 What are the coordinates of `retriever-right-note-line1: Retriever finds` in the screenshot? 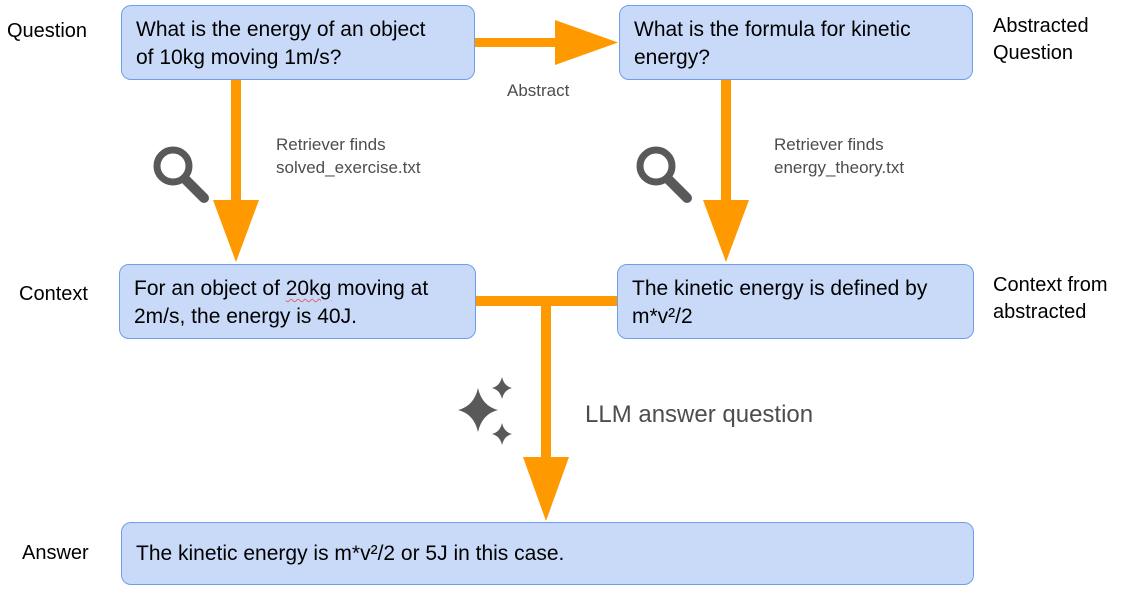 It's located at (829, 144).